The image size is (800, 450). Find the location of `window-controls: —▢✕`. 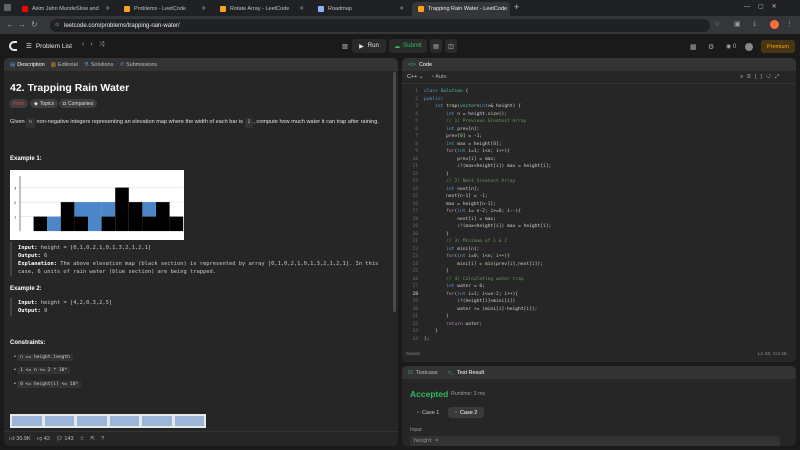

window-controls: —▢✕ is located at coordinates (764, 6).